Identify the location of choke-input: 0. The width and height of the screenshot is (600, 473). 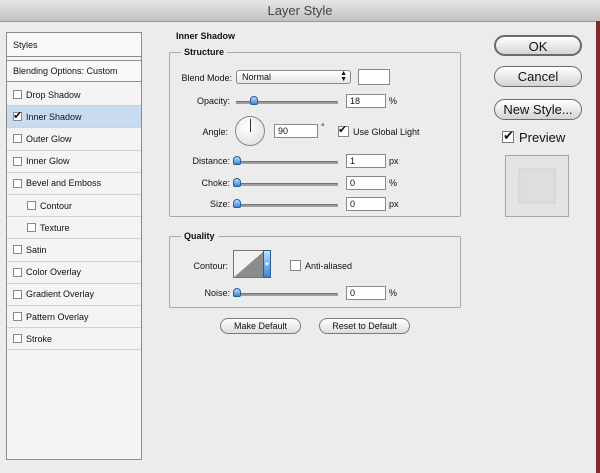
(366, 183).